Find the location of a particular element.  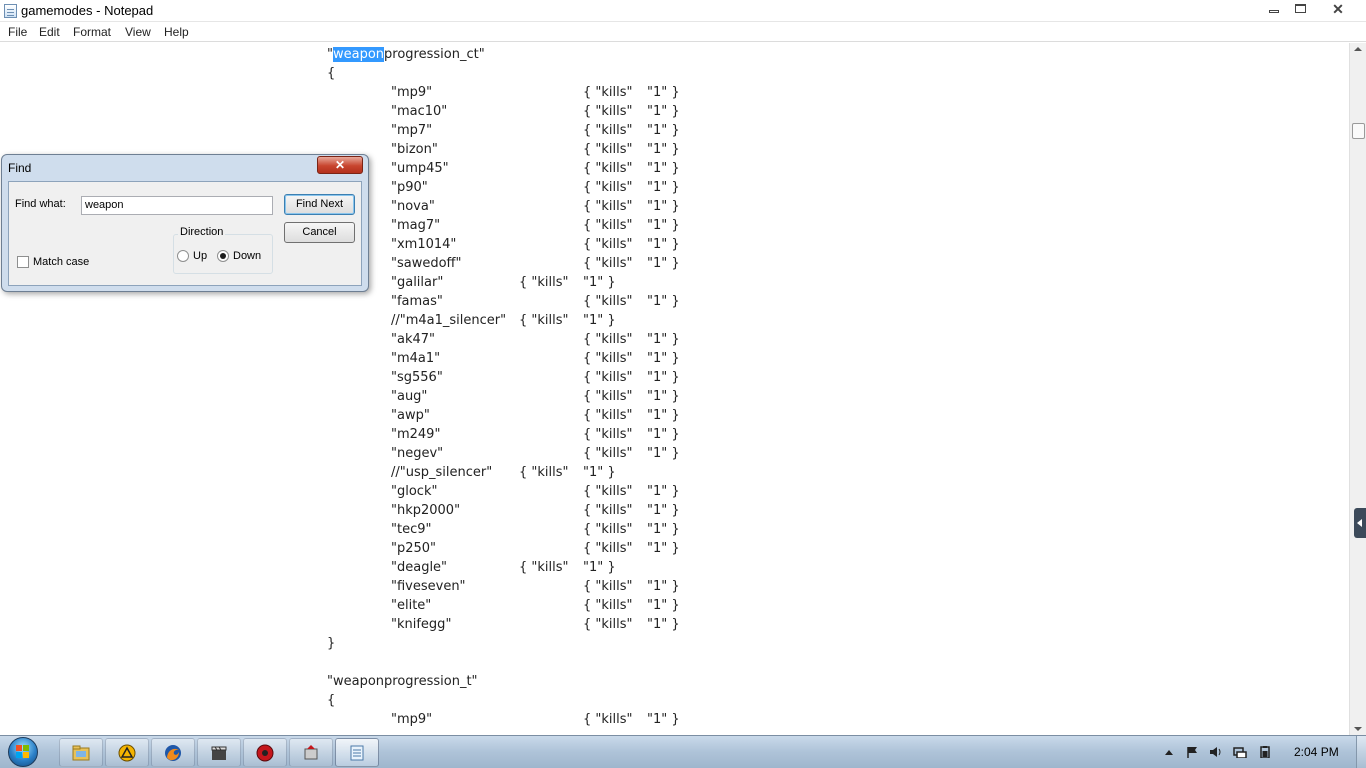

close-icon: ✕ is located at coordinates (1338, 9).